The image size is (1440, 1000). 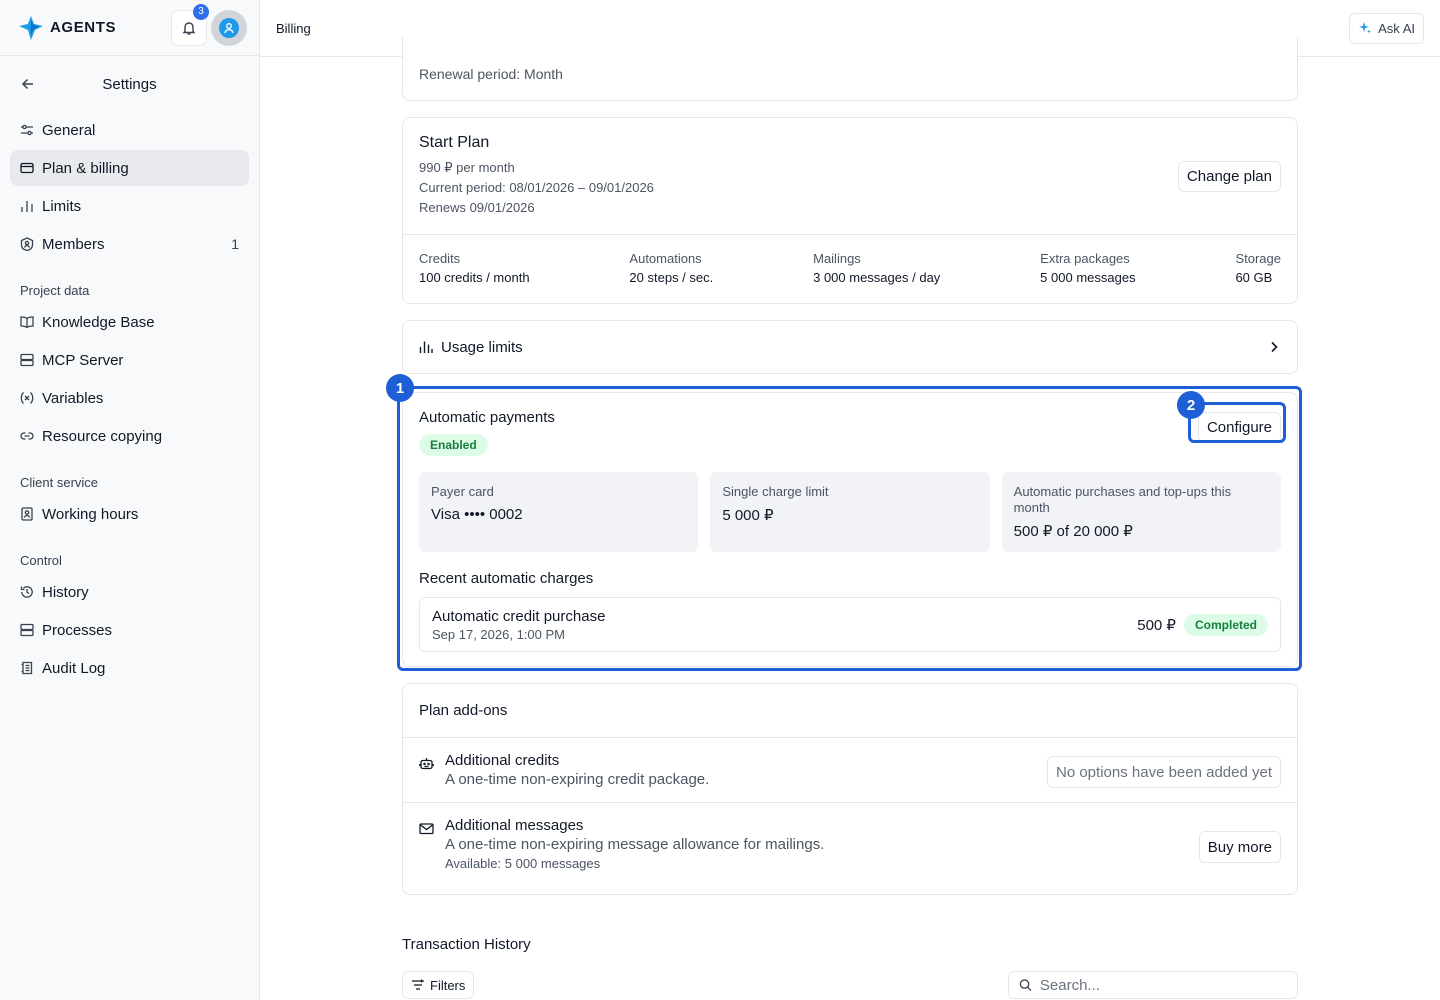 What do you see at coordinates (1025, 985) in the screenshot?
I see `search-icon` at bounding box center [1025, 985].